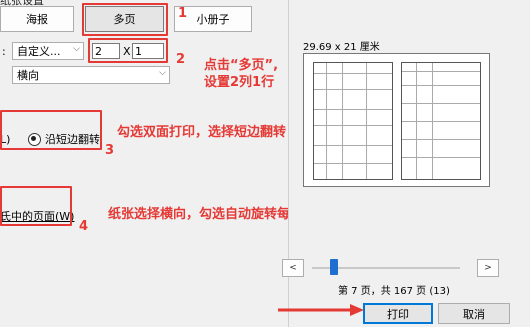  I want to click on preview-sheet, so click(396, 120).